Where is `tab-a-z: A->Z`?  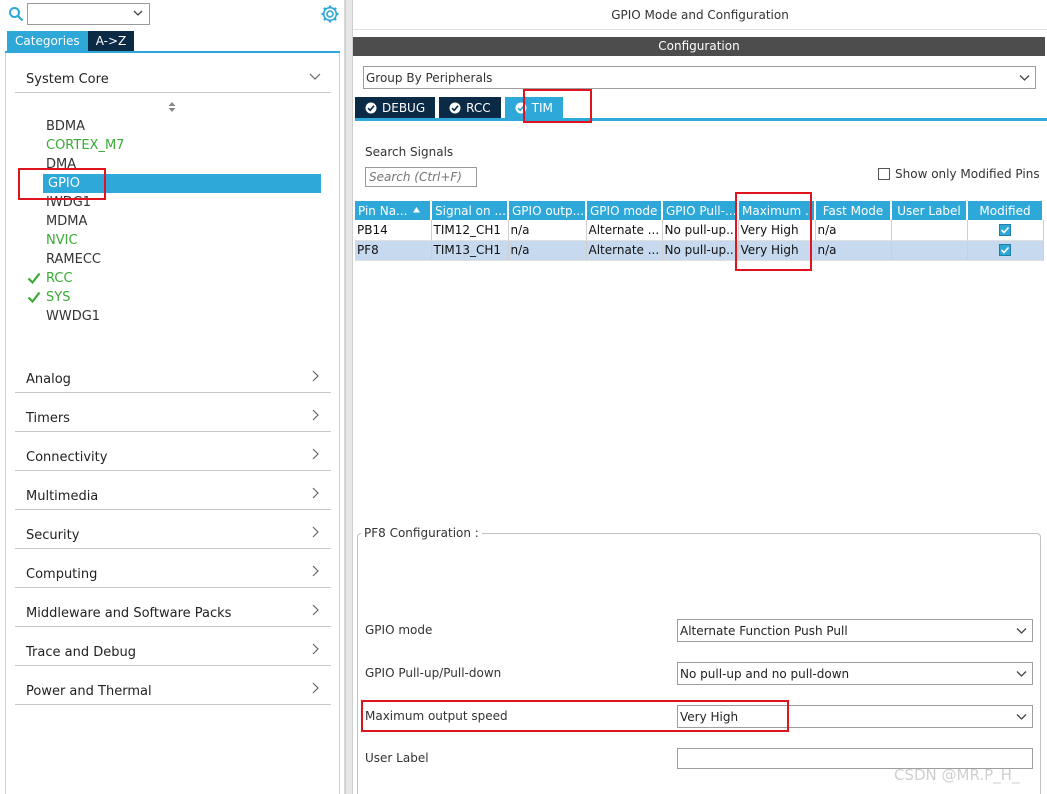 tab-a-z: A->Z is located at coordinates (111, 41).